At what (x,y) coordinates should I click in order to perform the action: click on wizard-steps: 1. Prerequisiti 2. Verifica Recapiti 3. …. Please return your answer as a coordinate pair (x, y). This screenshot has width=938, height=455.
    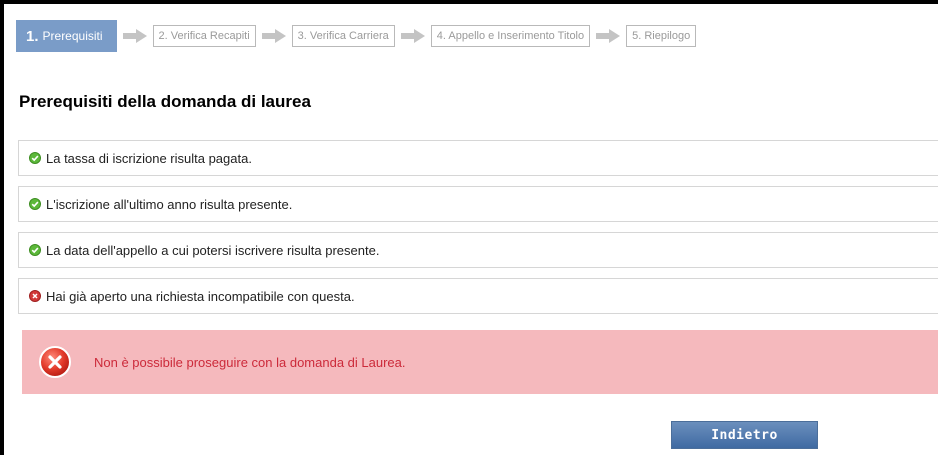
    Looking at the image, I should click on (356, 36).